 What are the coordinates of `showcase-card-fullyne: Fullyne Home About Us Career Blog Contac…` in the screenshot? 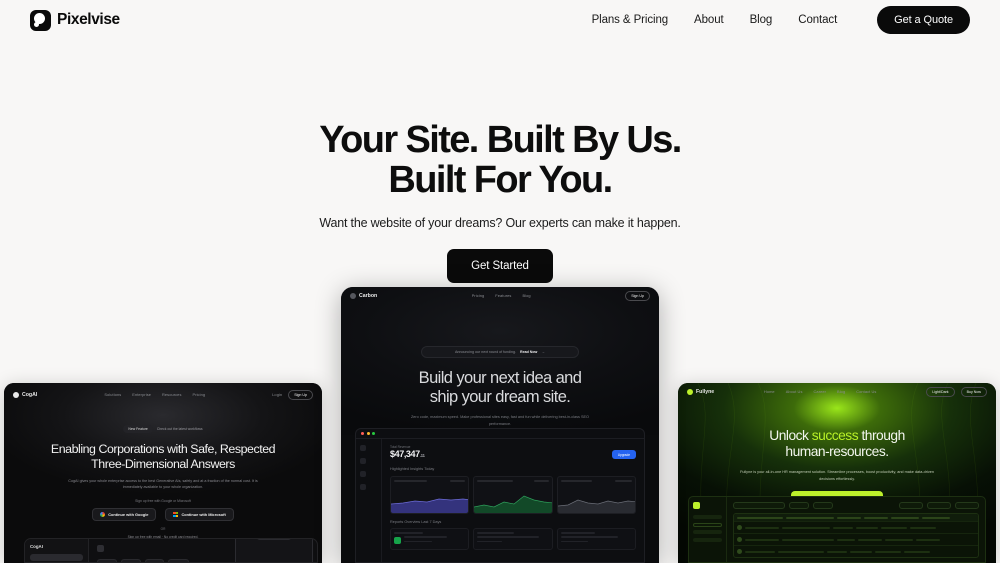 It's located at (837, 473).